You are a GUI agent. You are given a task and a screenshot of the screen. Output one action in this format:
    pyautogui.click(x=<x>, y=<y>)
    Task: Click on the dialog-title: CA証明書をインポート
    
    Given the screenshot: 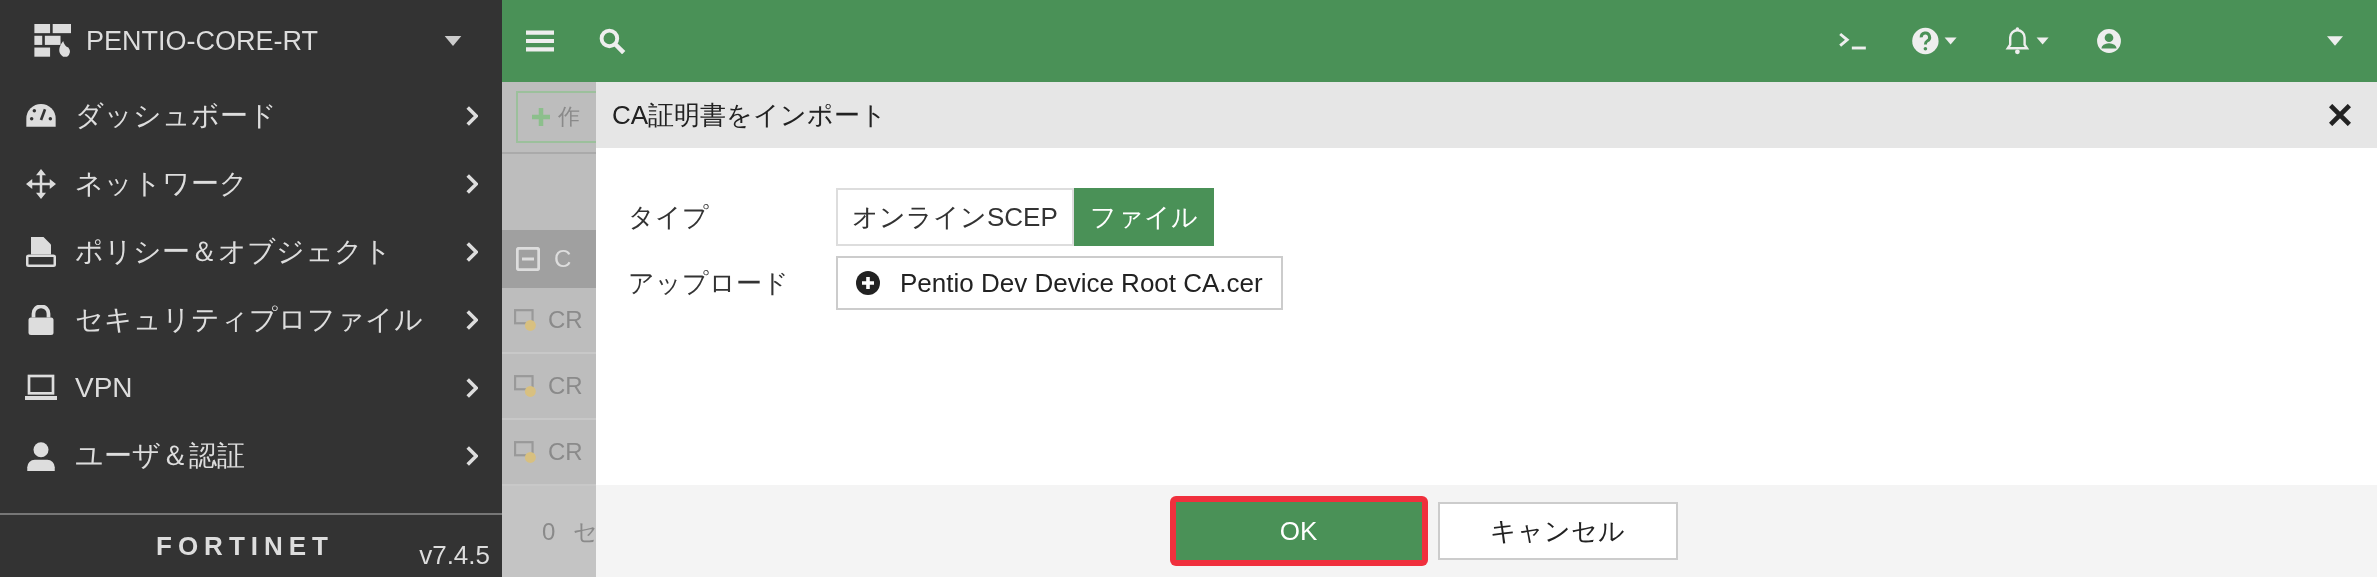 What is the action you would take?
    pyautogui.click(x=750, y=115)
    